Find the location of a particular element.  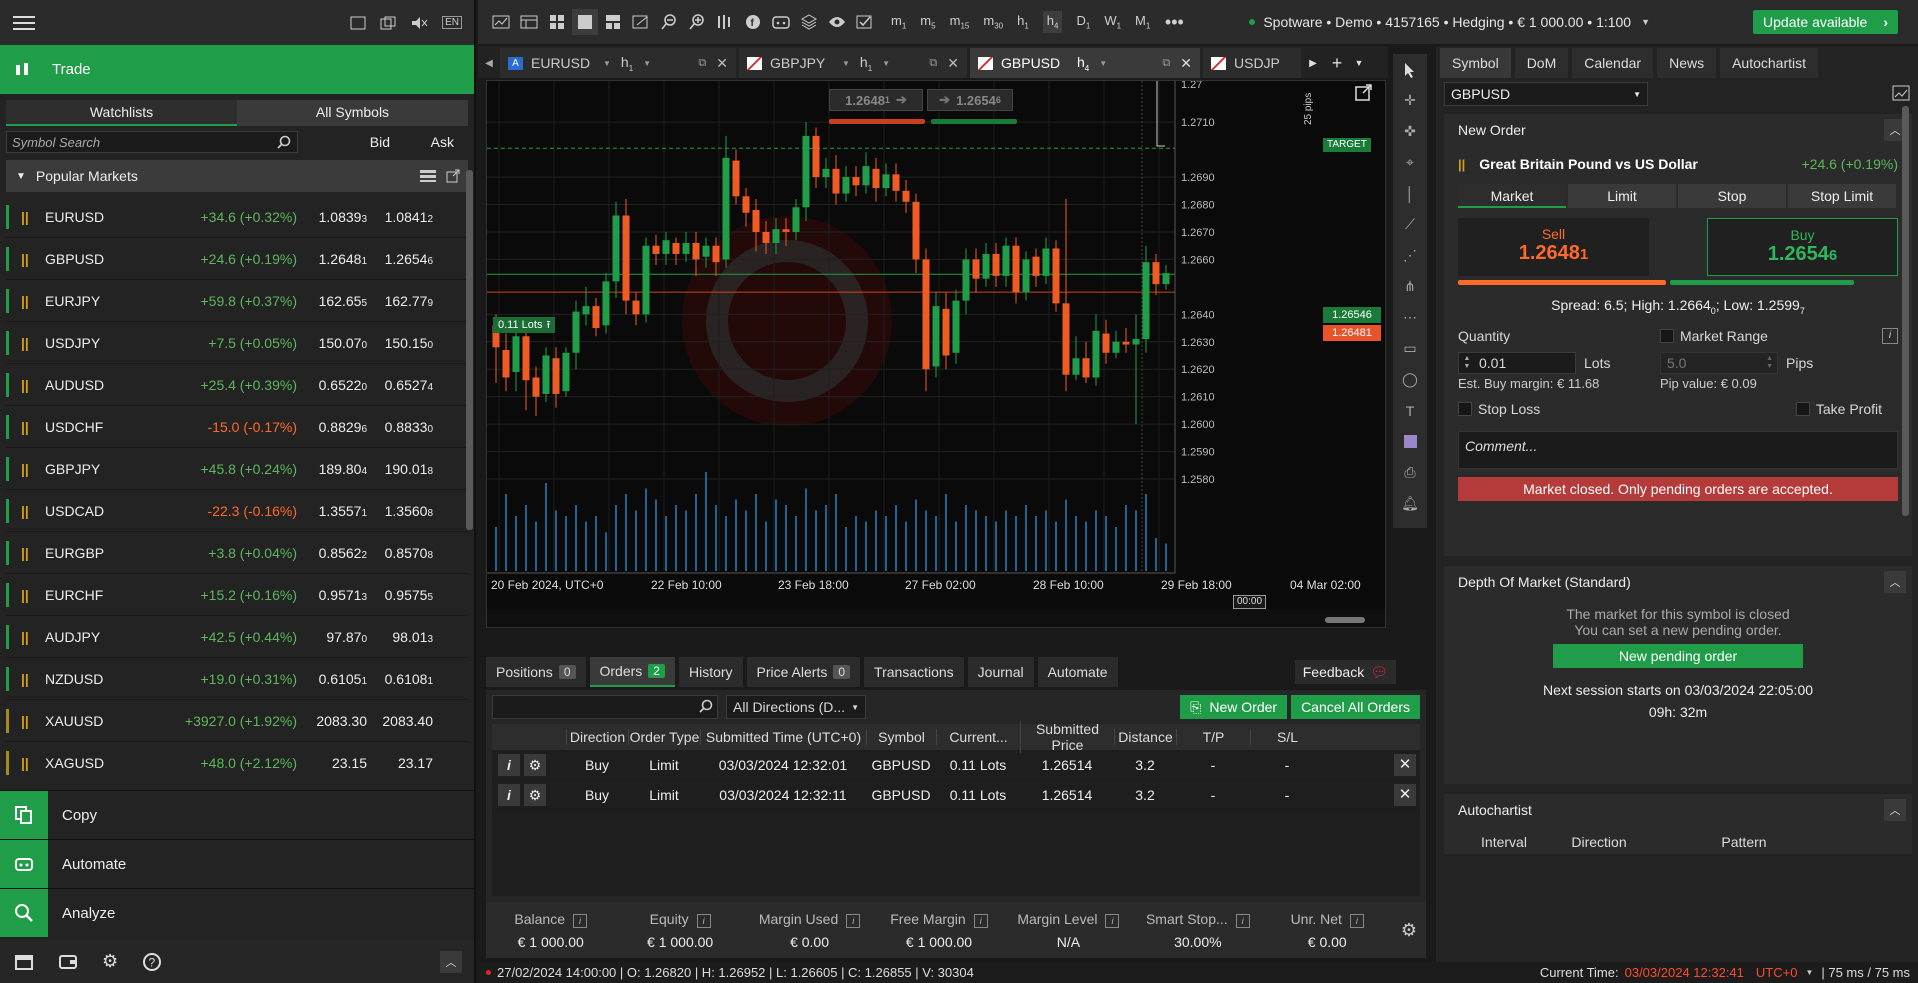

tab-automate: Automate is located at coordinates (1077, 672).